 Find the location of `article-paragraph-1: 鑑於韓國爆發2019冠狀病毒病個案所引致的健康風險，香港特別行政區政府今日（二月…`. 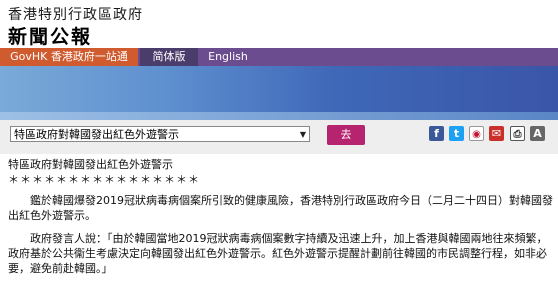

article-paragraph-1: 鑑於韓國爆發2019冠狀病毒病個案所引致的健康風險，香港特別行政區政府今日（二月… is located at coordinates (280, 208).